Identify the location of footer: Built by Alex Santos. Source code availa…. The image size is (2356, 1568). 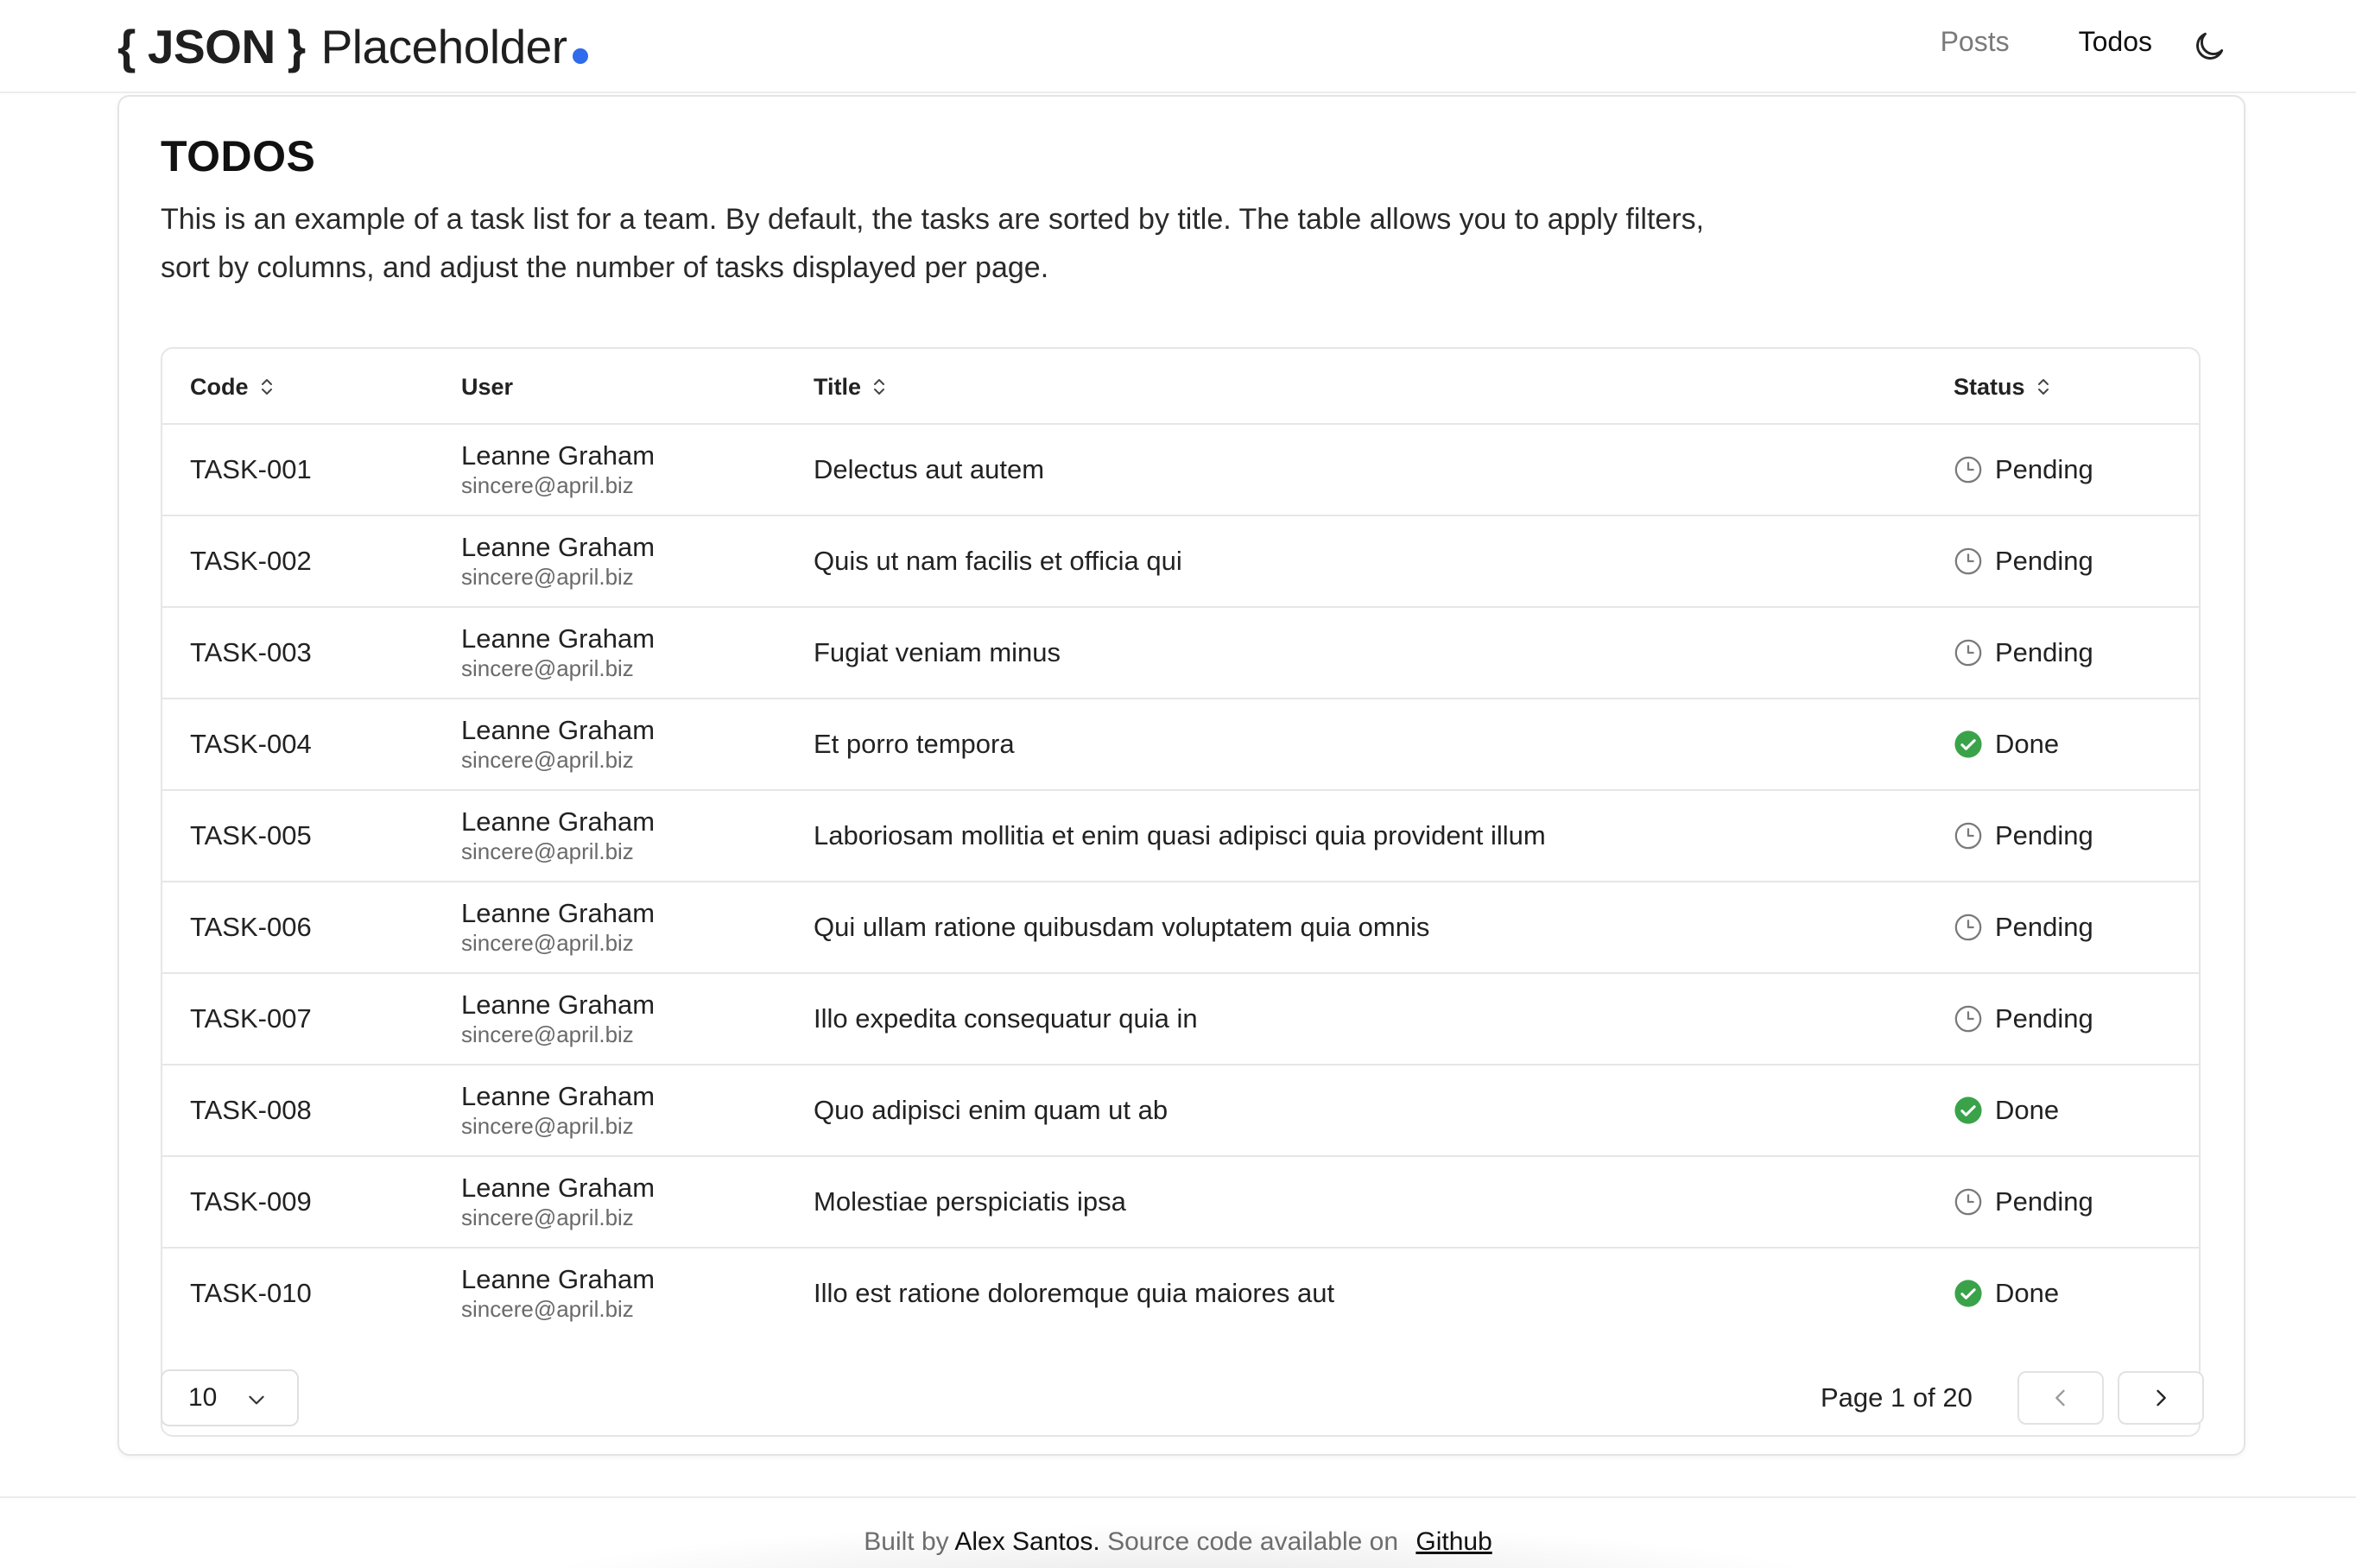
(1178, 1532).